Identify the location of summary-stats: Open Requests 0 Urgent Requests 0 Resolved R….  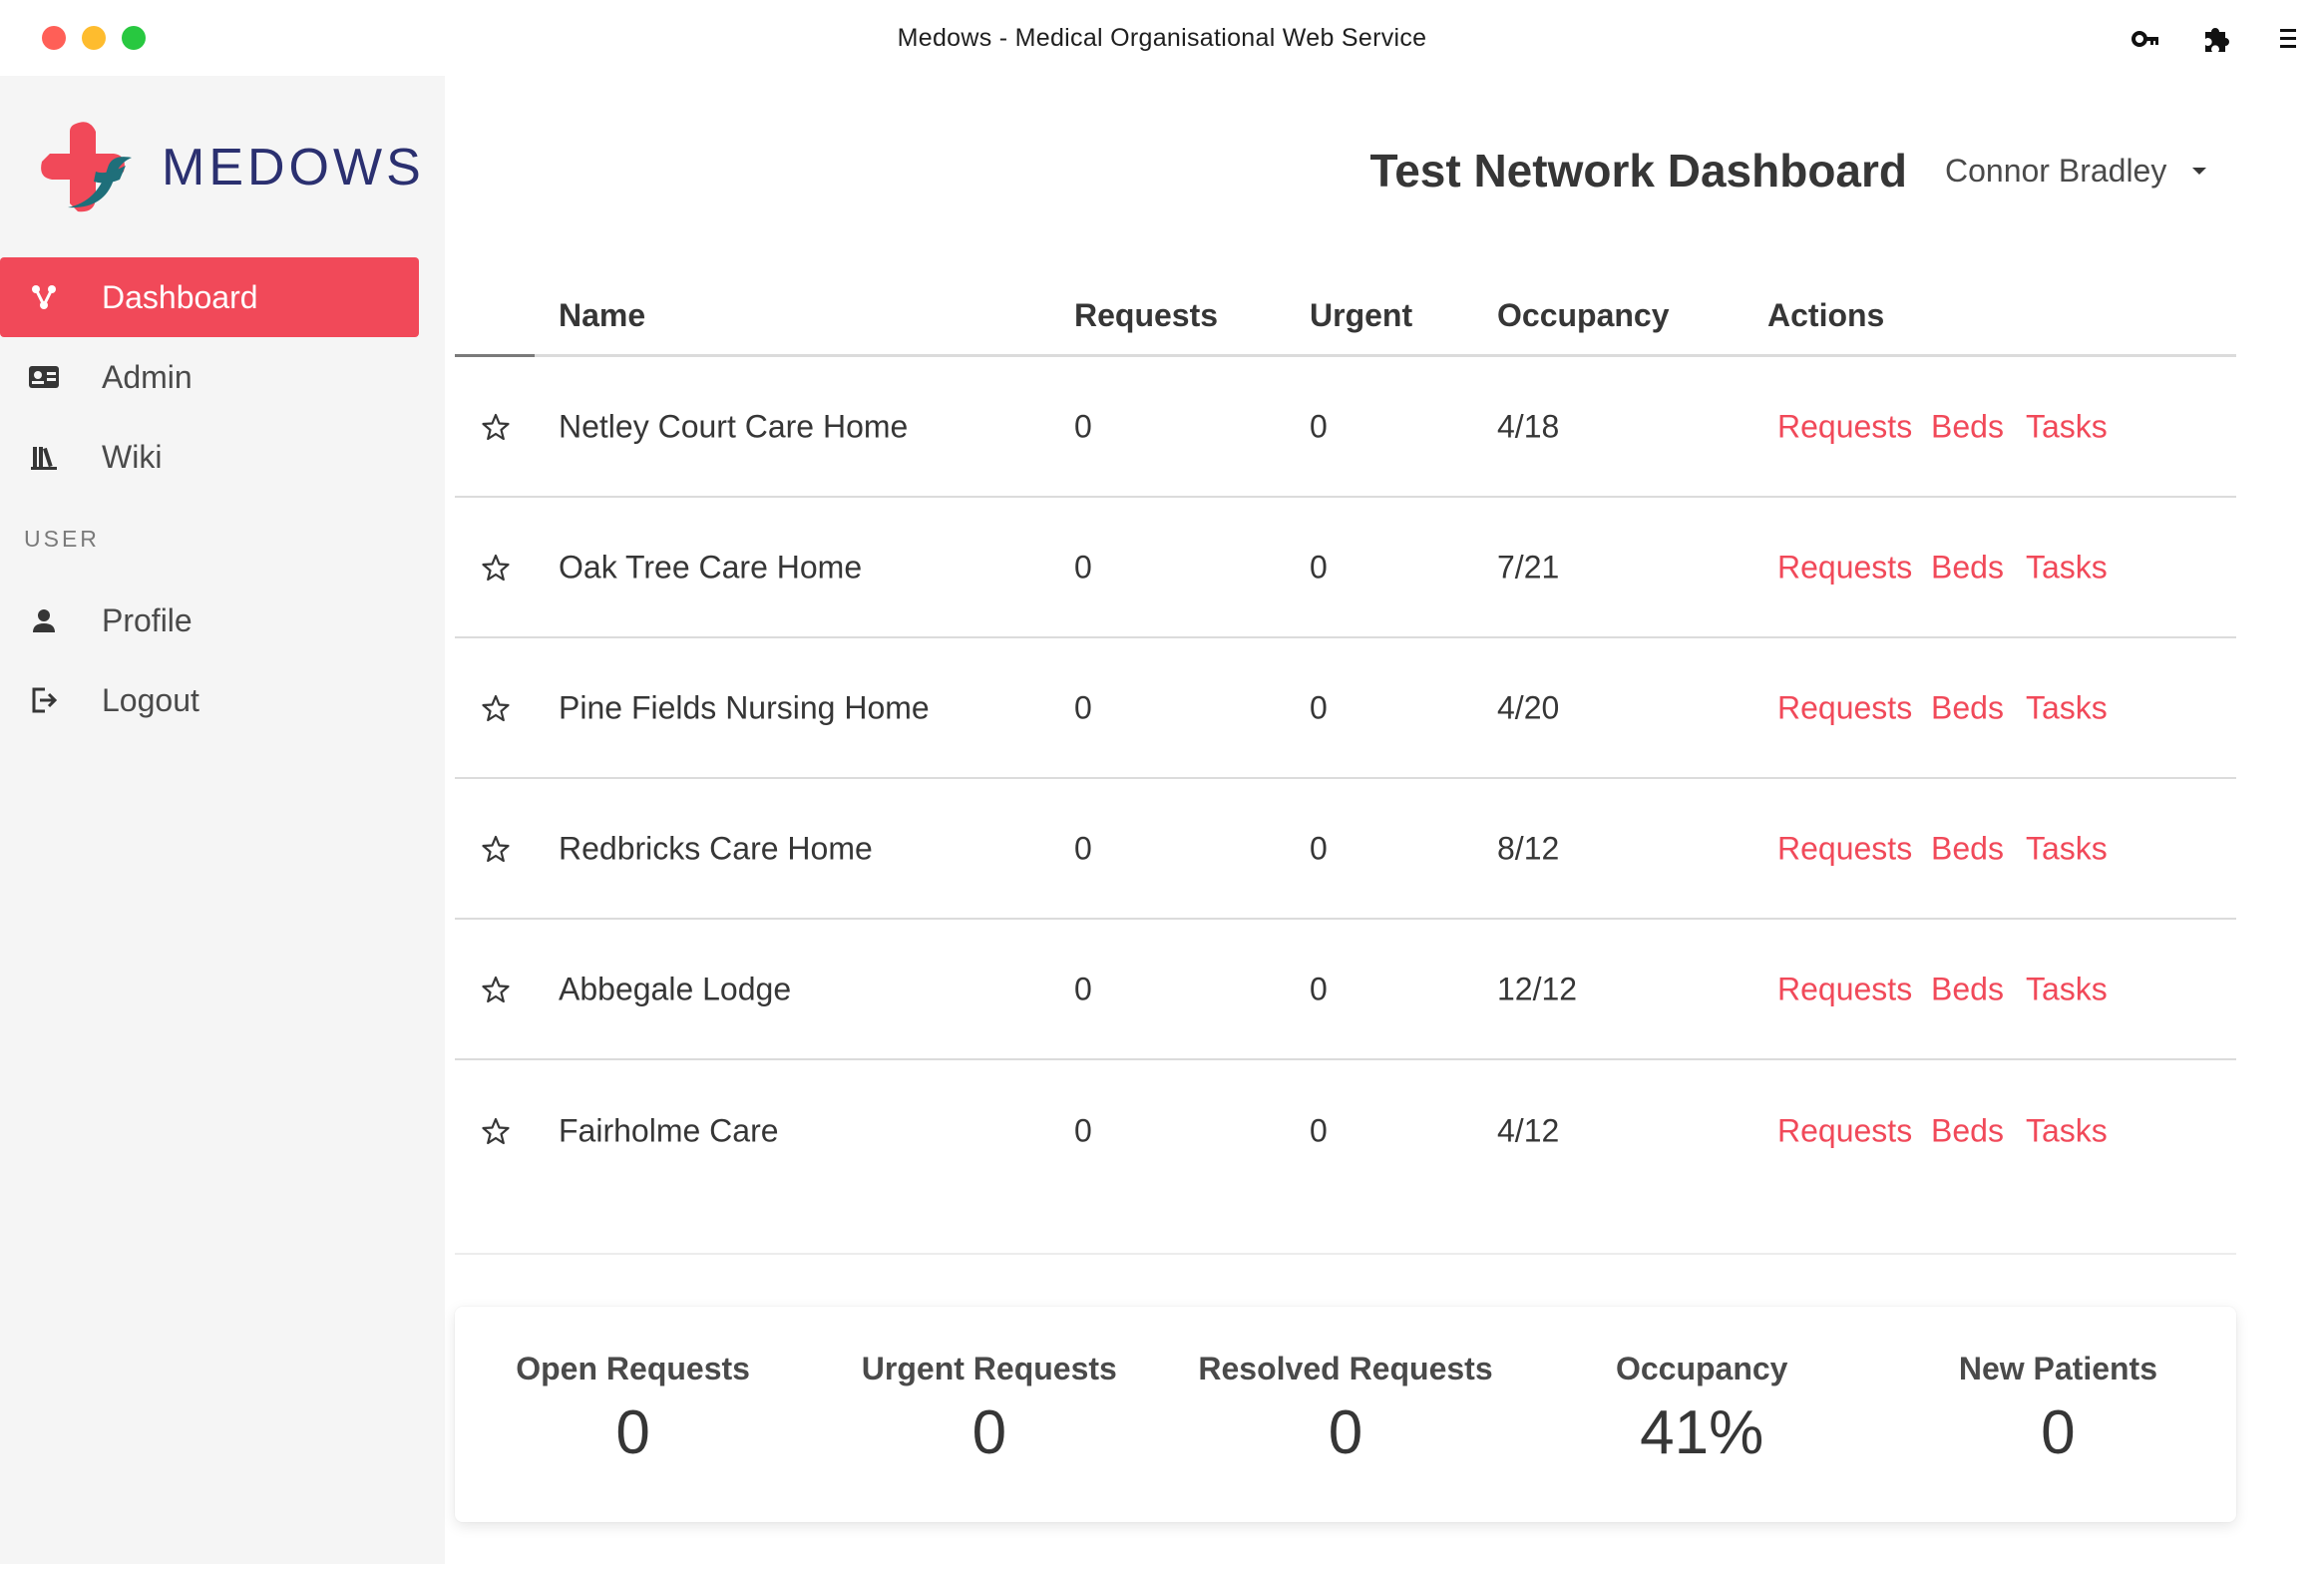
(1345, 1415).